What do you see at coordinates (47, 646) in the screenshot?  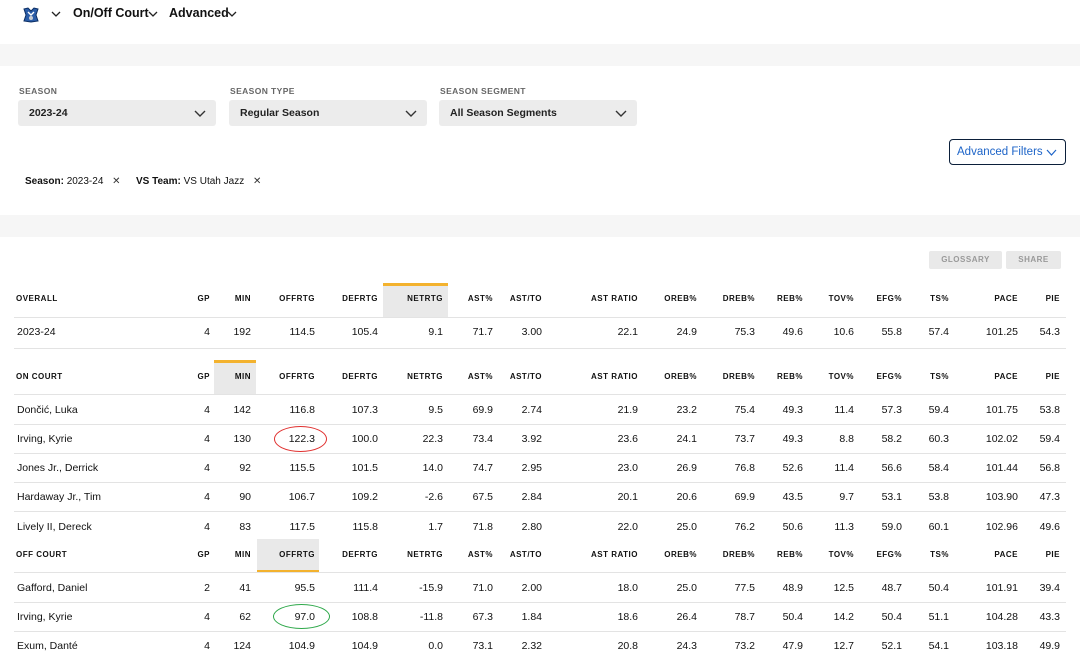 I see `player-name-link: Exum, Danté` at bounding box center [47, 646].